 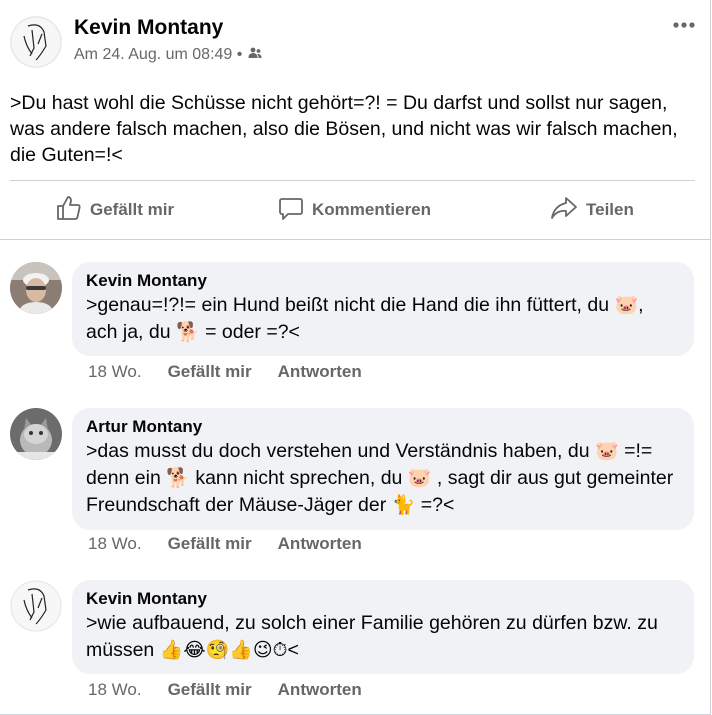 What do you see at coordinates (610, 209) in the screenshot?
I see `share-button-label: Teilen` at bounding box center [610, 209].